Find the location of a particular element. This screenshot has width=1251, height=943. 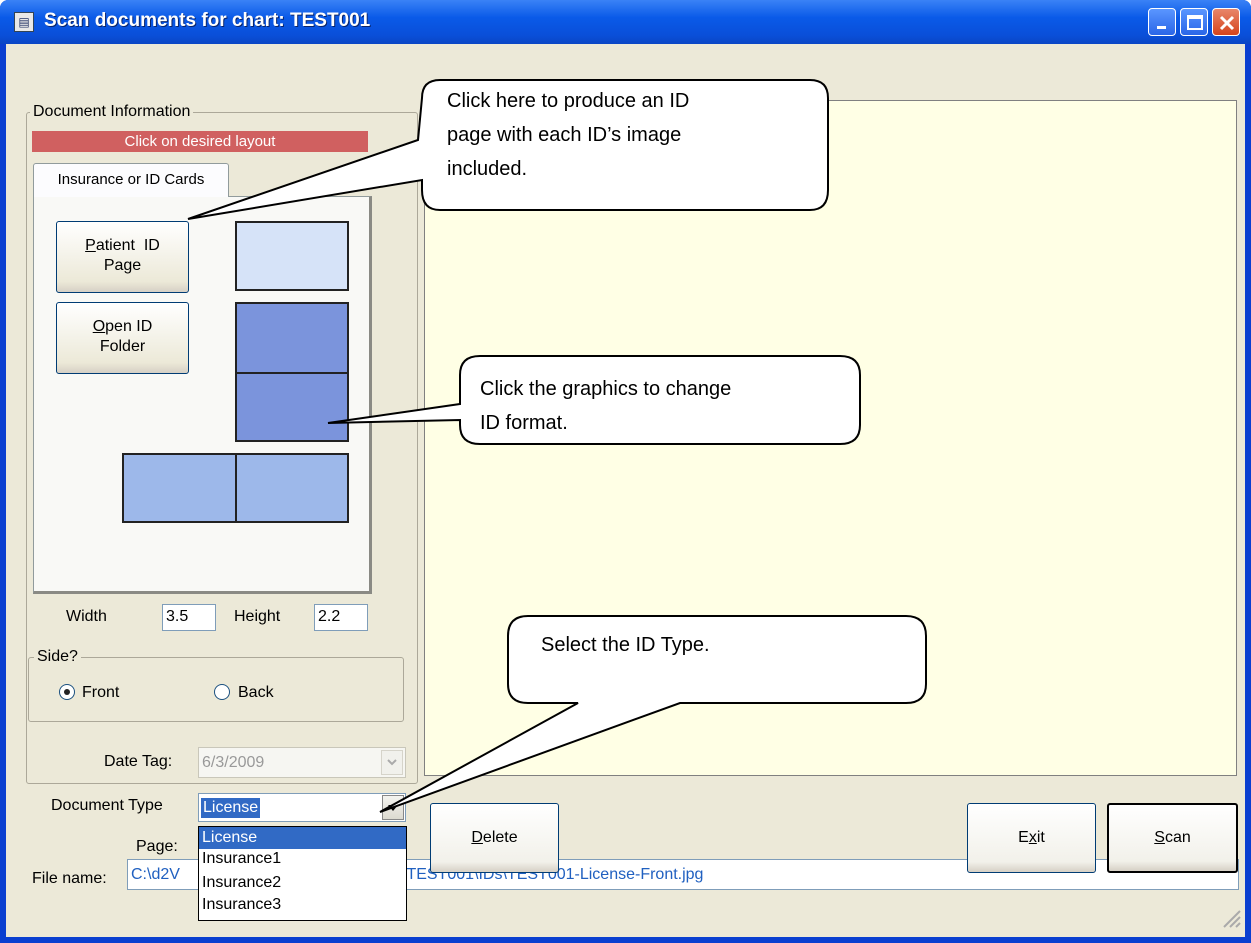

callout-id-page-text-1: Click here to produce an ID is located at coordinates (568, 101).